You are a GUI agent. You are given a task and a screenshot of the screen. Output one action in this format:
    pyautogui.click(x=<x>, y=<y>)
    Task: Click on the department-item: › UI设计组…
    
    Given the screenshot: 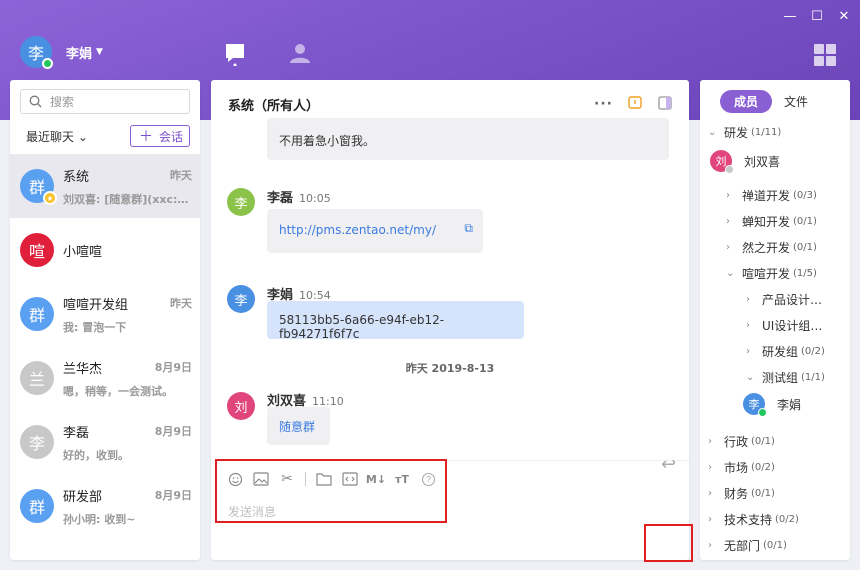 What is the action you would take?
    pyautogui.click(x=785, y=325)
    